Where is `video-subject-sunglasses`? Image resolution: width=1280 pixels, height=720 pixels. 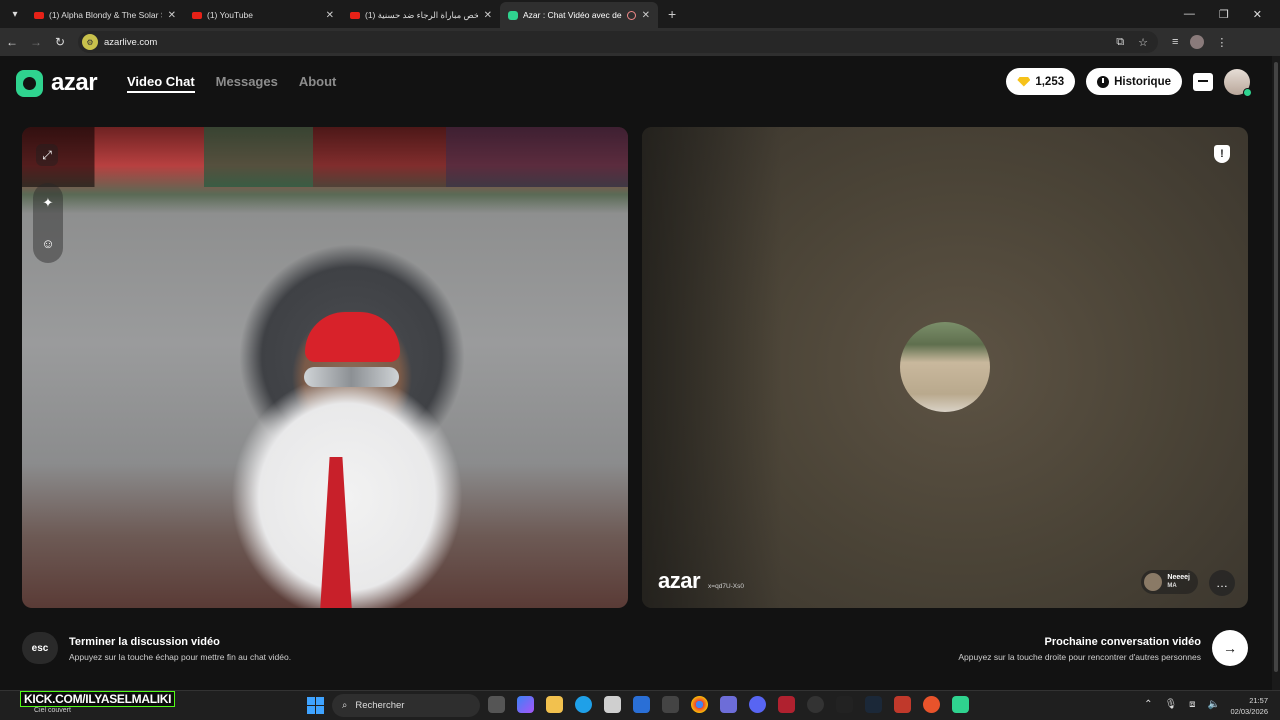 video-subject-sunglasses is located at coordinates (351, 377).